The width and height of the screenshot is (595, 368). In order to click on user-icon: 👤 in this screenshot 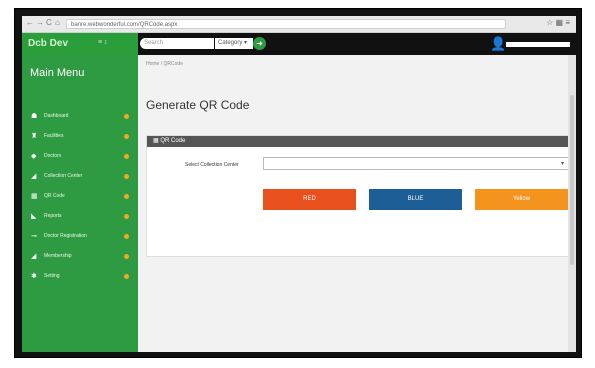, I will do `click(498, 44)`.